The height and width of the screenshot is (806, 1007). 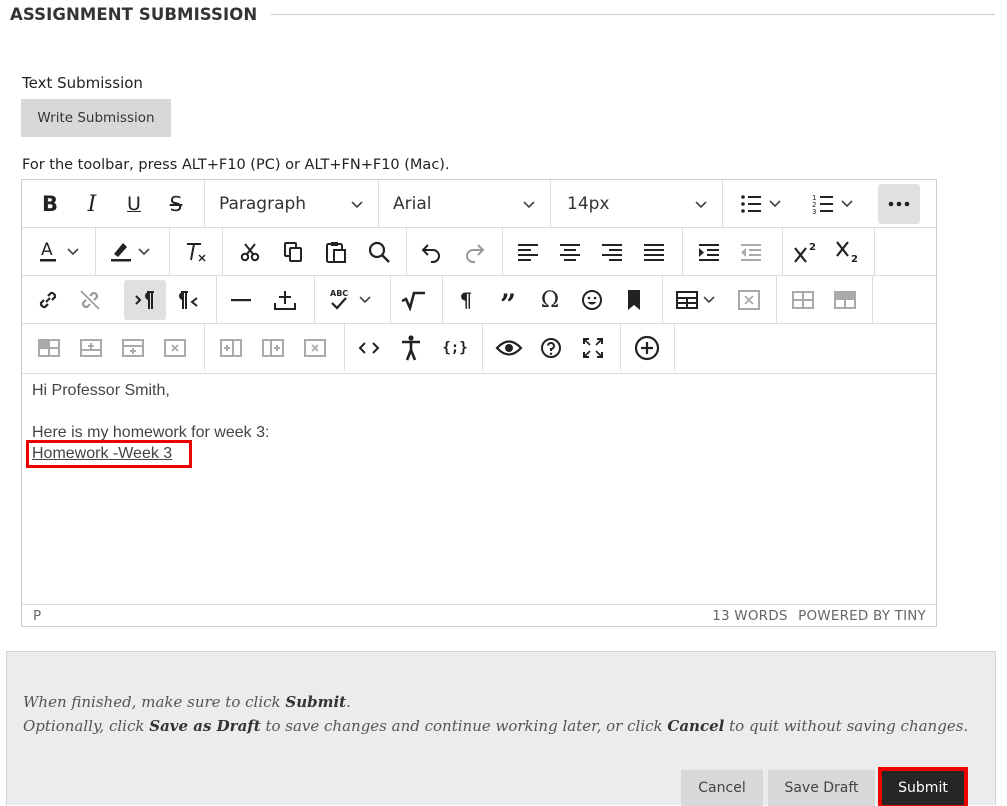 I want to click on find-replace-button, so click(x=379, y=252).